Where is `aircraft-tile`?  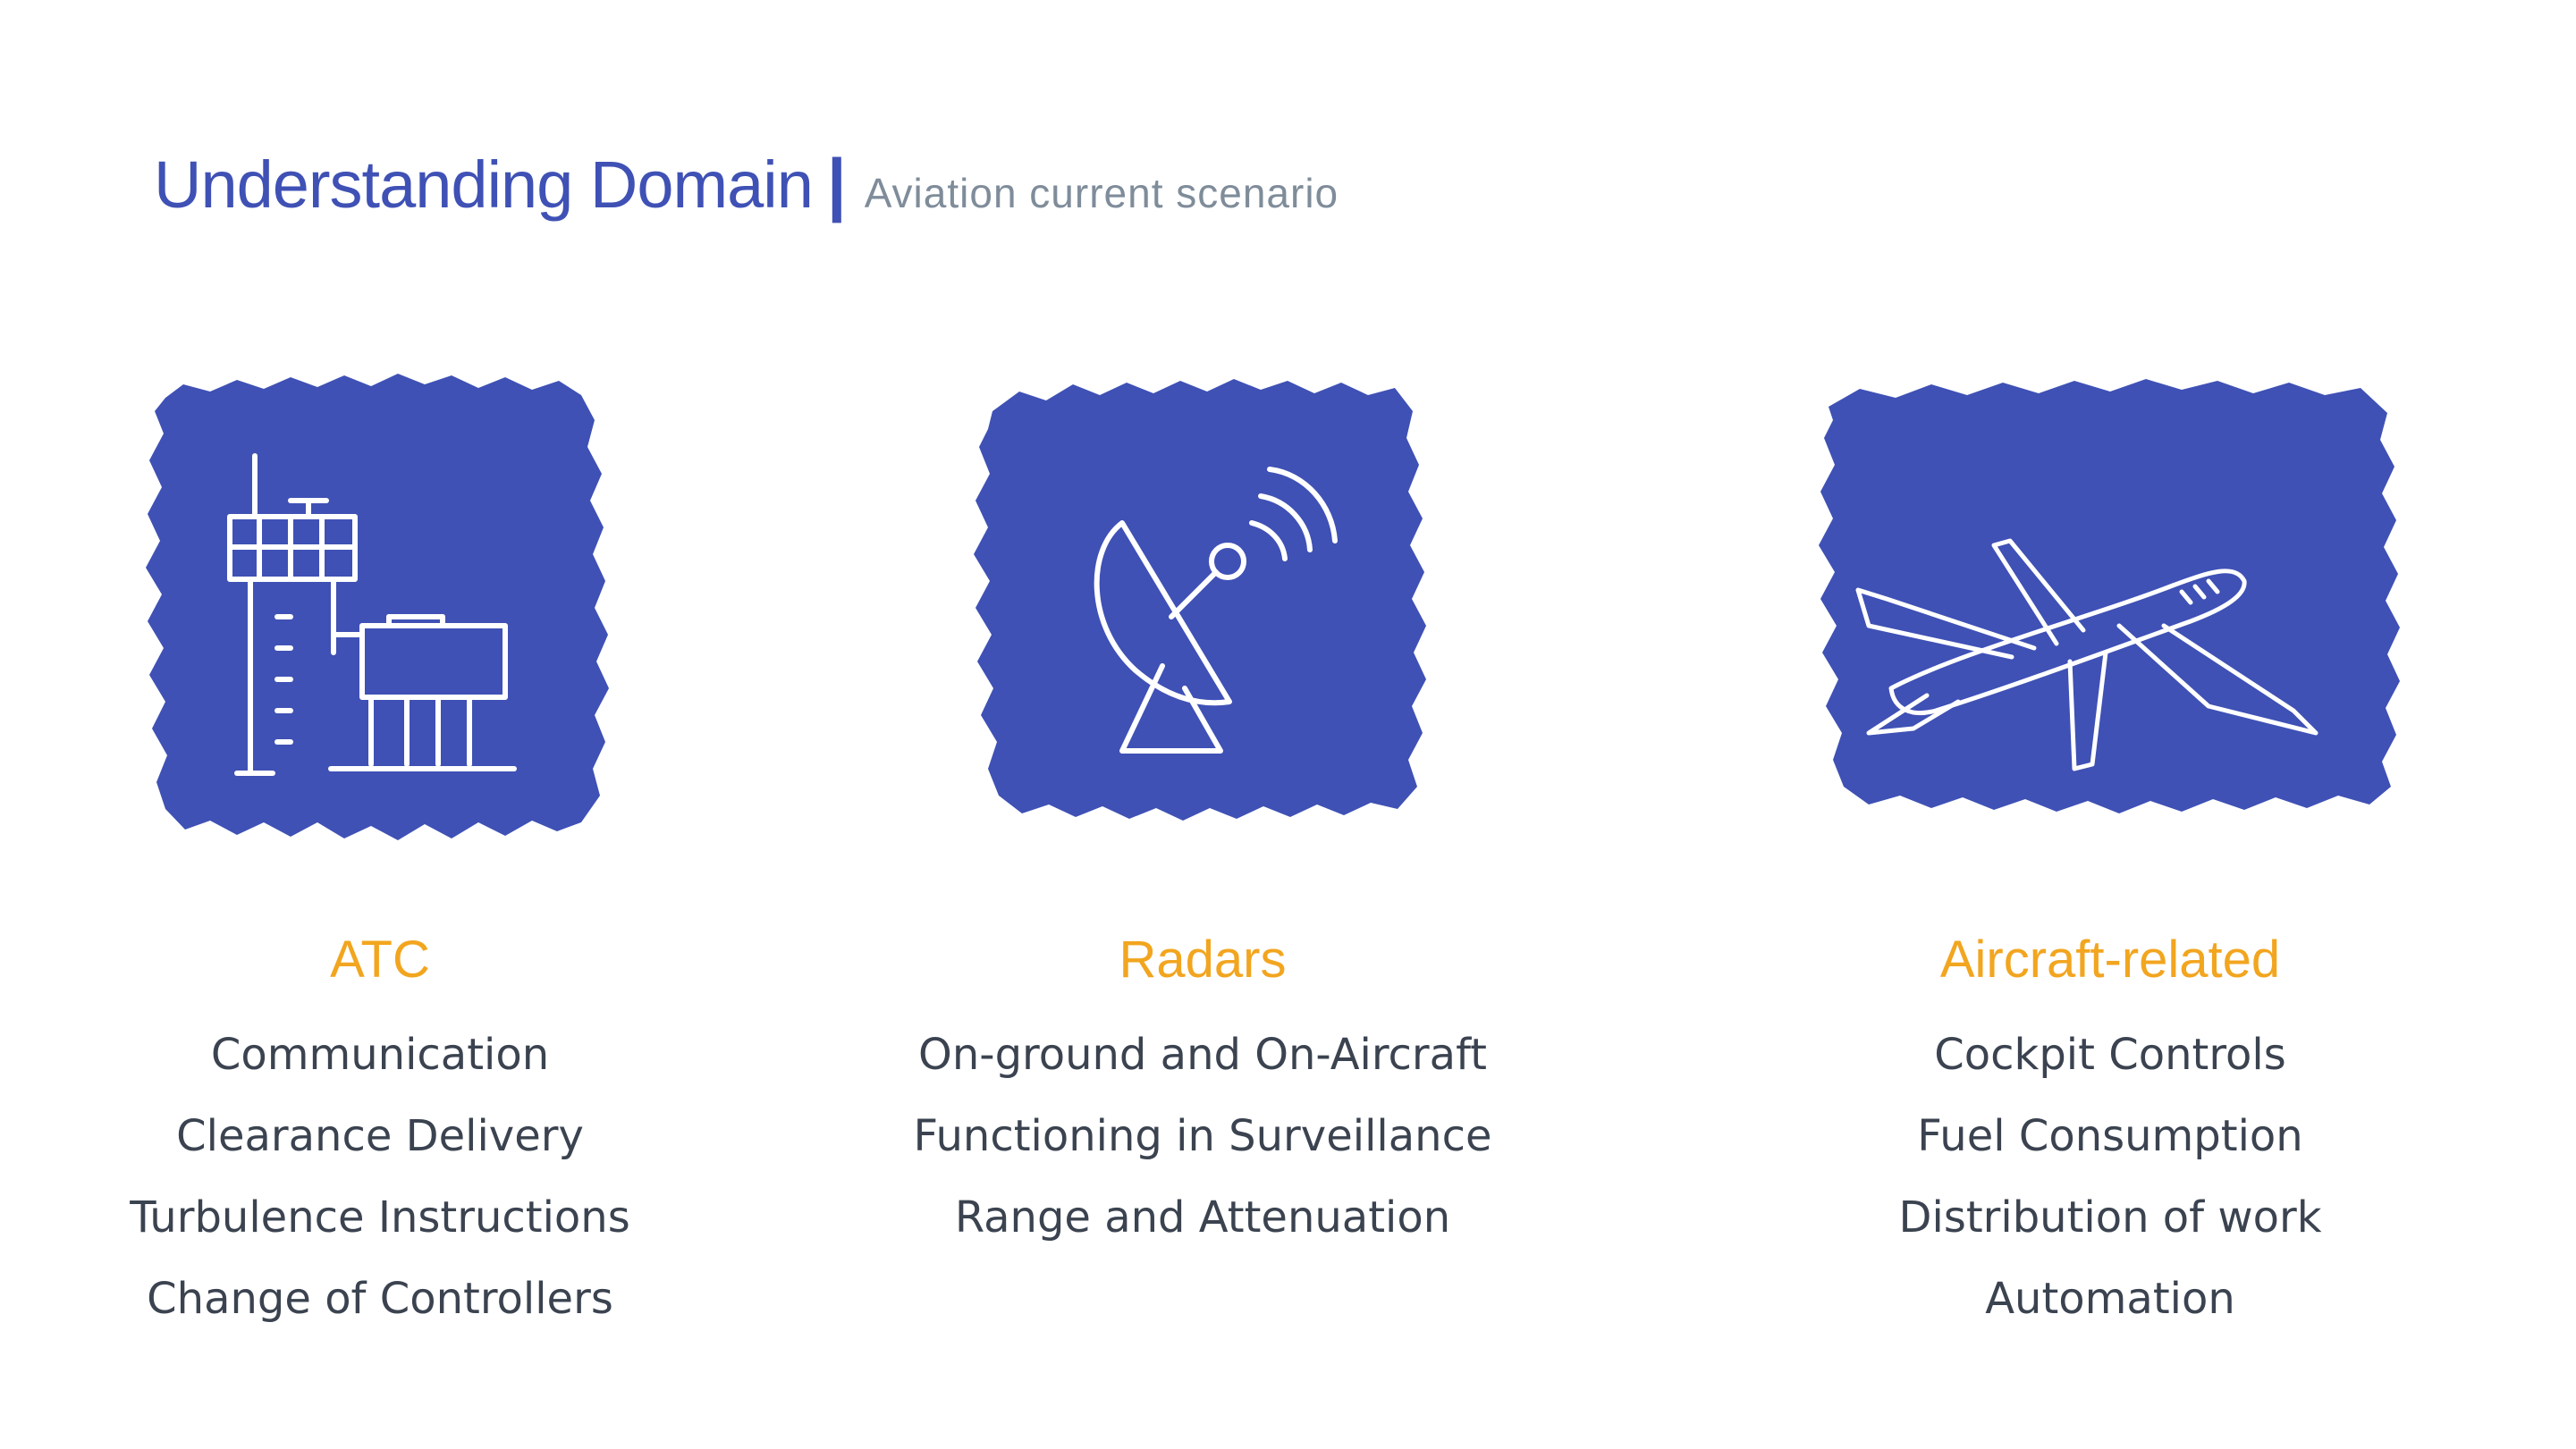 aircraft-tile is located at coordinates (2110, 608).